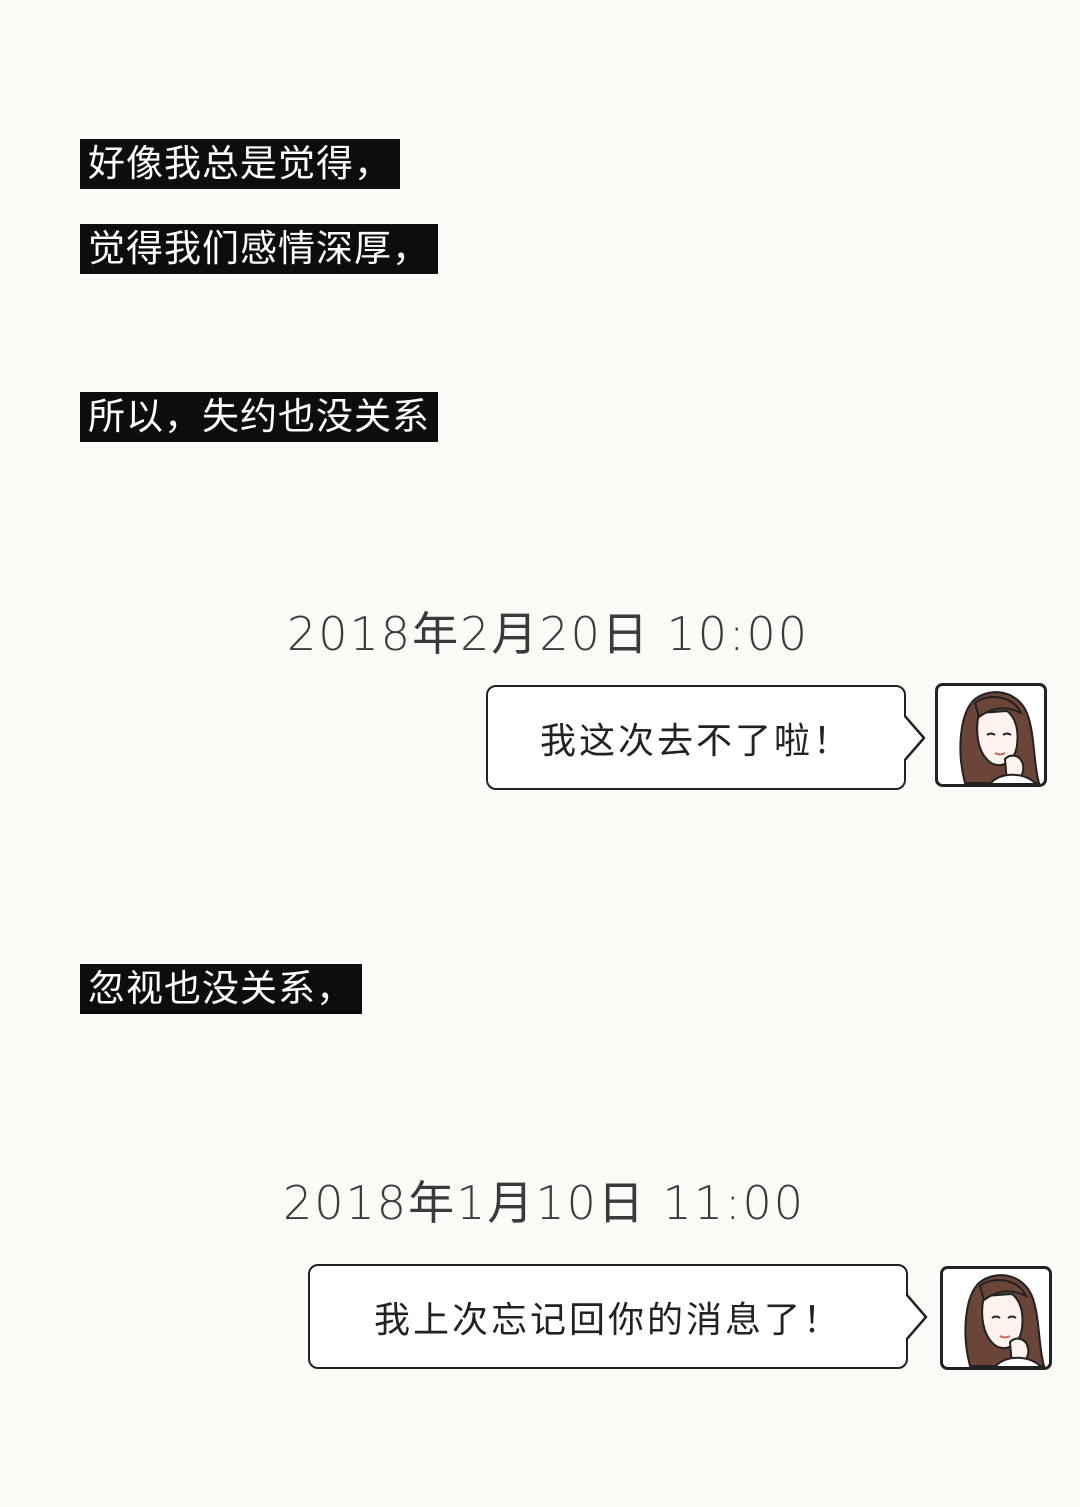  Describe the element at coordinates (221, 989) in the screenshot. I see `caption-line-4: 忽视也没关系，` at that location.